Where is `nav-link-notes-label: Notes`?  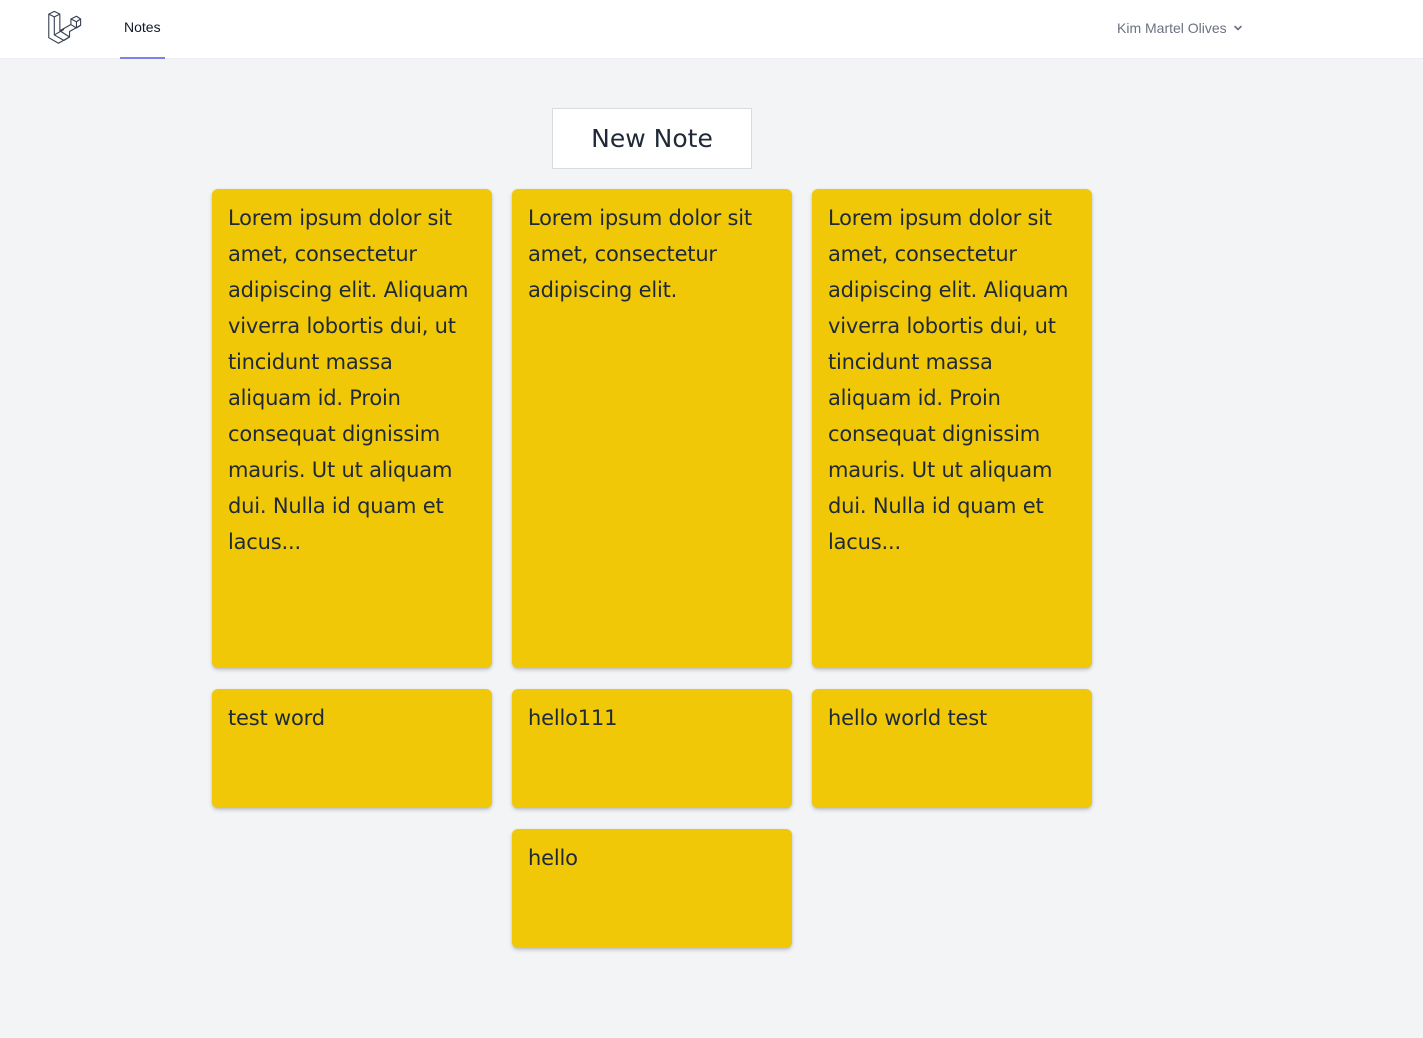
nav-link-notes-label: Notes is located at coordinates (142, 27).